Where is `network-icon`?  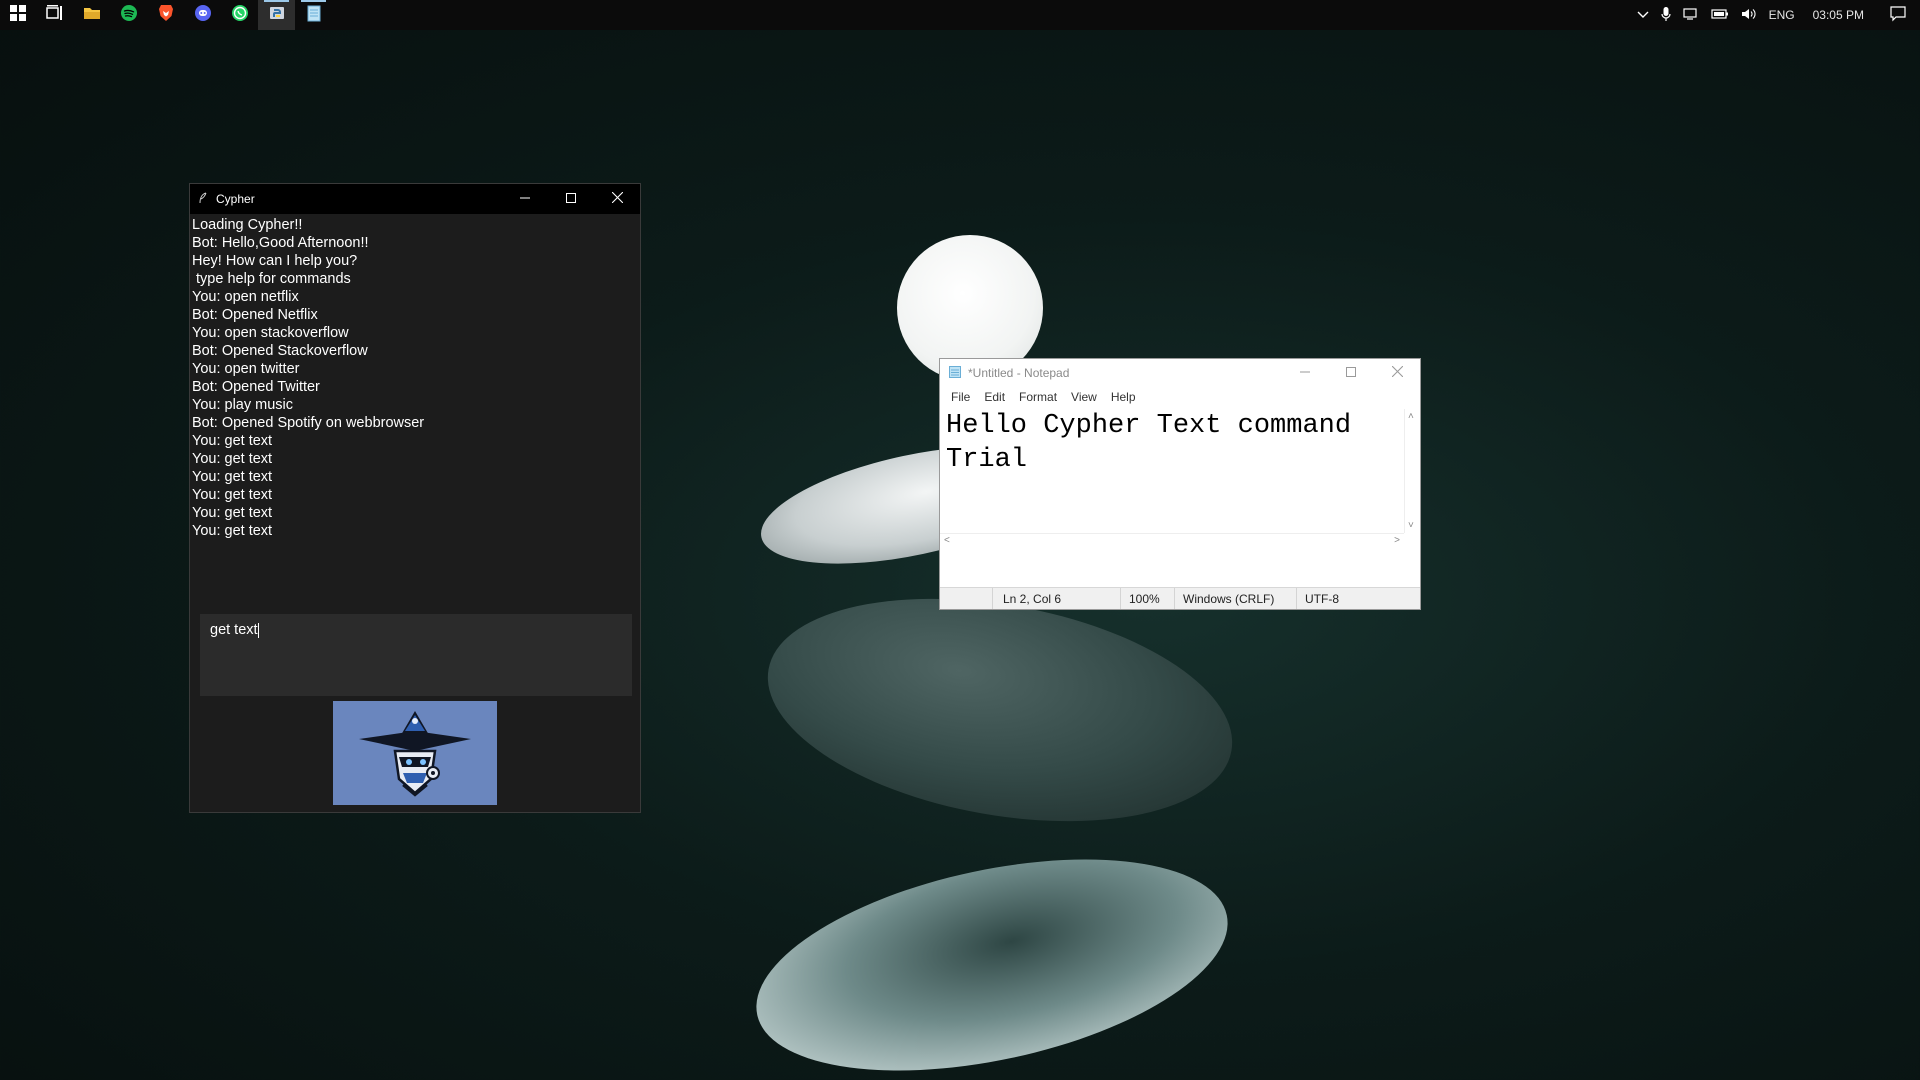
network-icon is located at coordinates (1691, 15).